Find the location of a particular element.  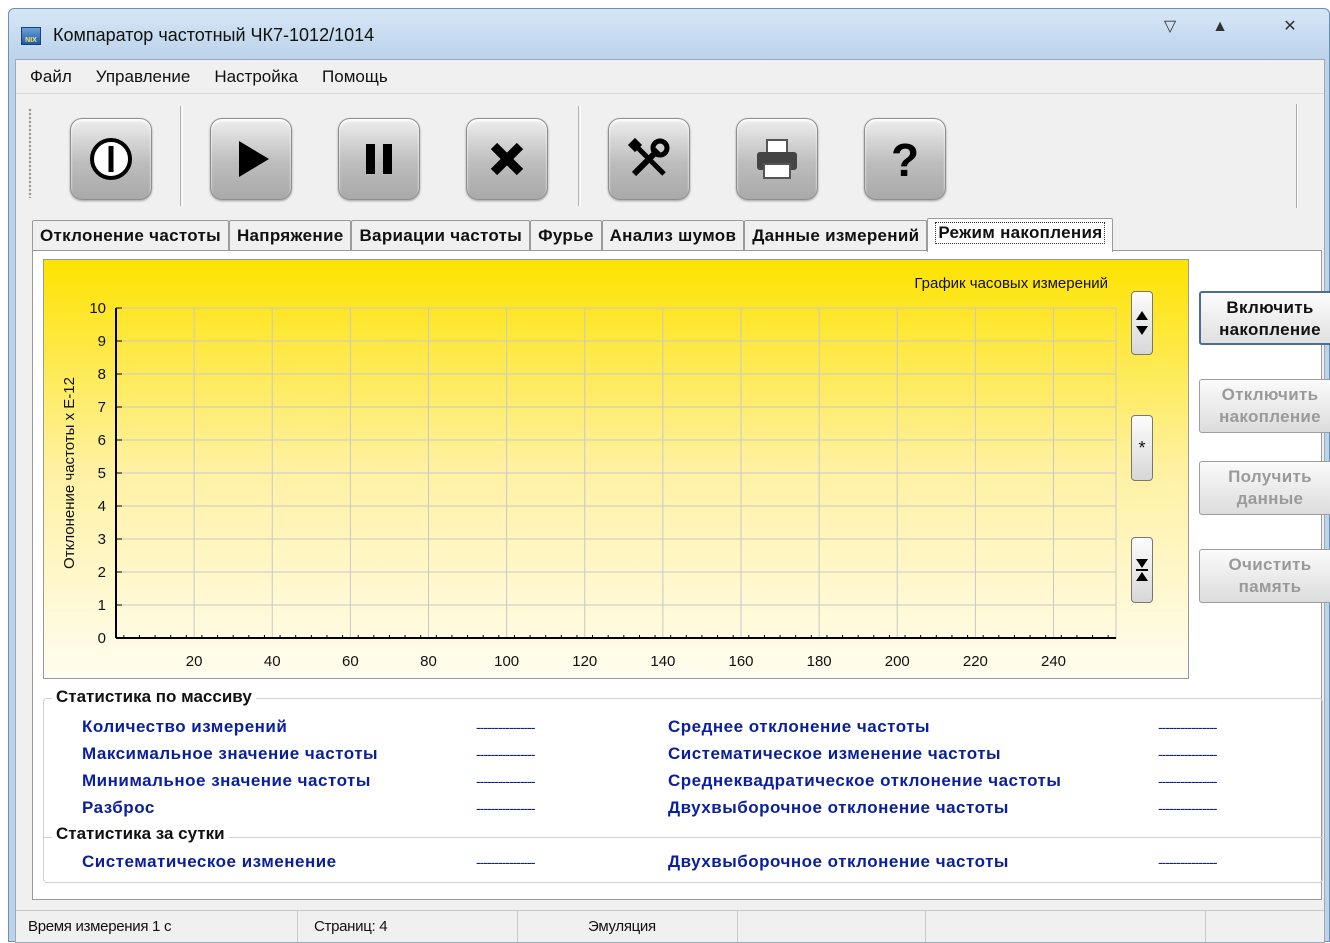

collapse-arrows-icon is located at coordinates (1142, 570).